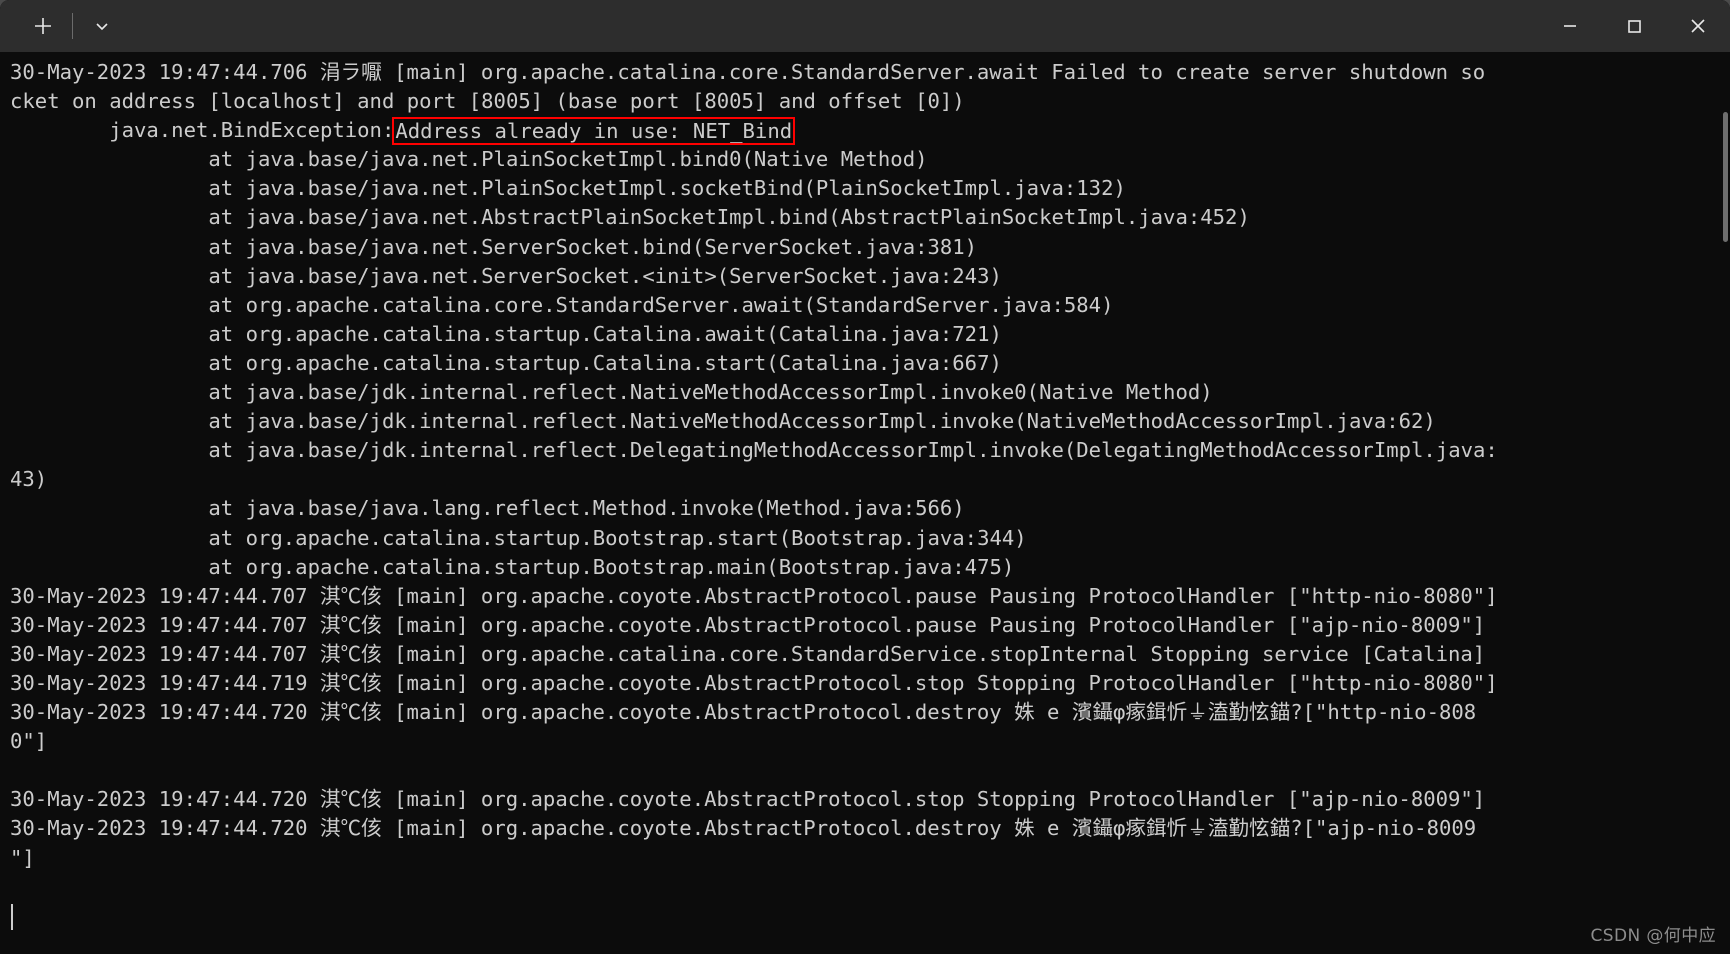  What do you see at coordinates (22, 857) in the screenshot?
I see `terminal-line: "]` at bounding box center [22, 857].